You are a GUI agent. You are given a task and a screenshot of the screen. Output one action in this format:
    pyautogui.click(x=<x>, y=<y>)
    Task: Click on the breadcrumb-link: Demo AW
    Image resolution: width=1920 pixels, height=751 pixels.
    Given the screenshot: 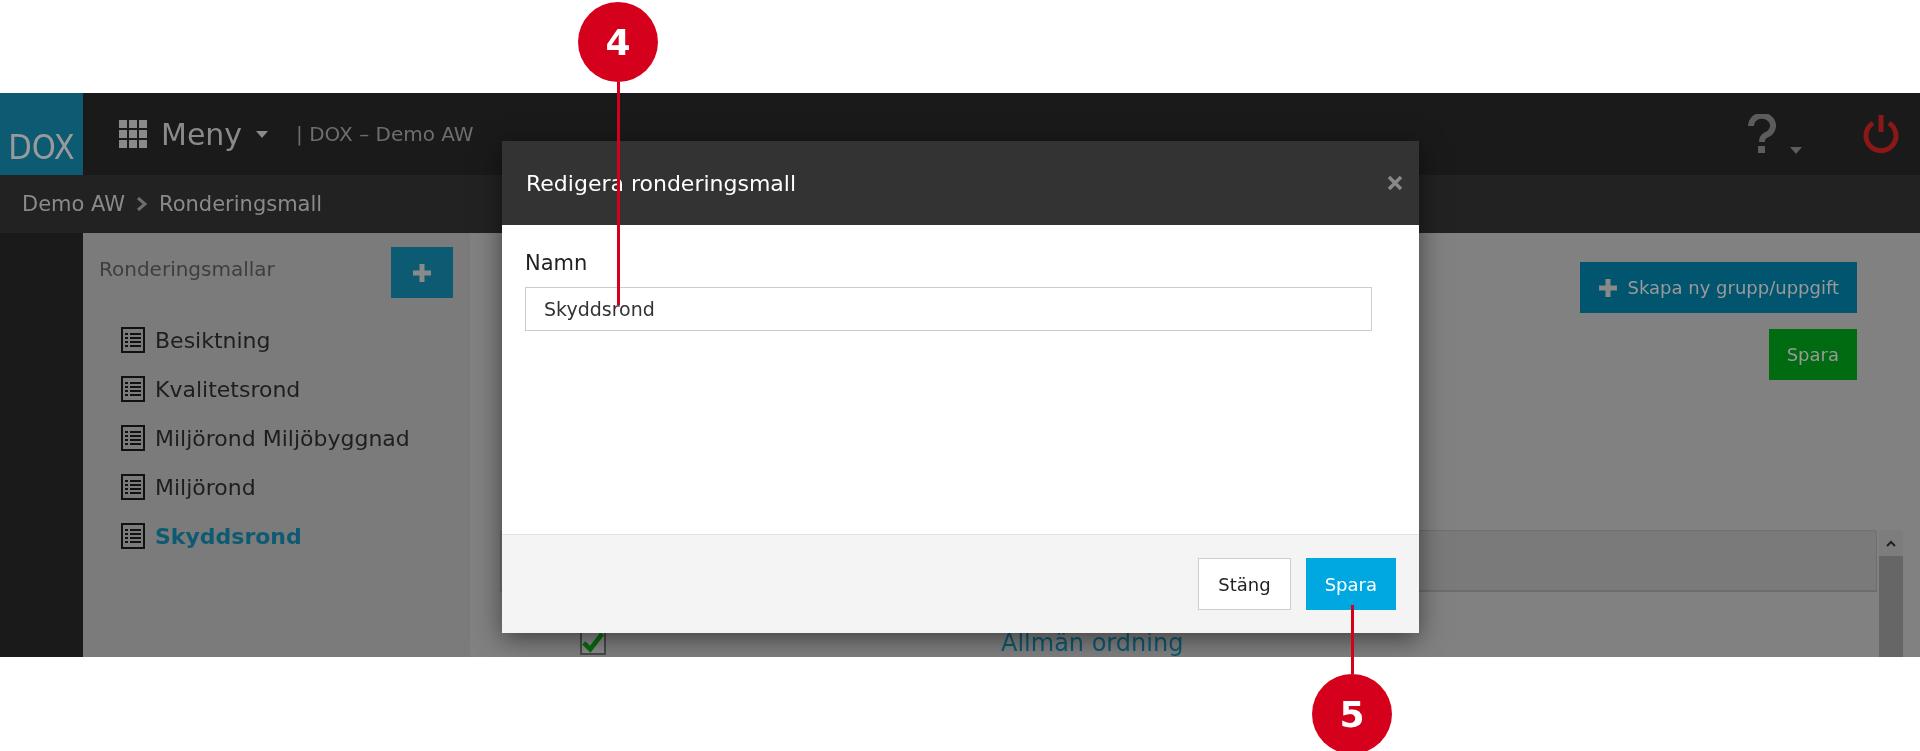 What is the action you would take?
    pyautogui.click(x=74, y=204)
    